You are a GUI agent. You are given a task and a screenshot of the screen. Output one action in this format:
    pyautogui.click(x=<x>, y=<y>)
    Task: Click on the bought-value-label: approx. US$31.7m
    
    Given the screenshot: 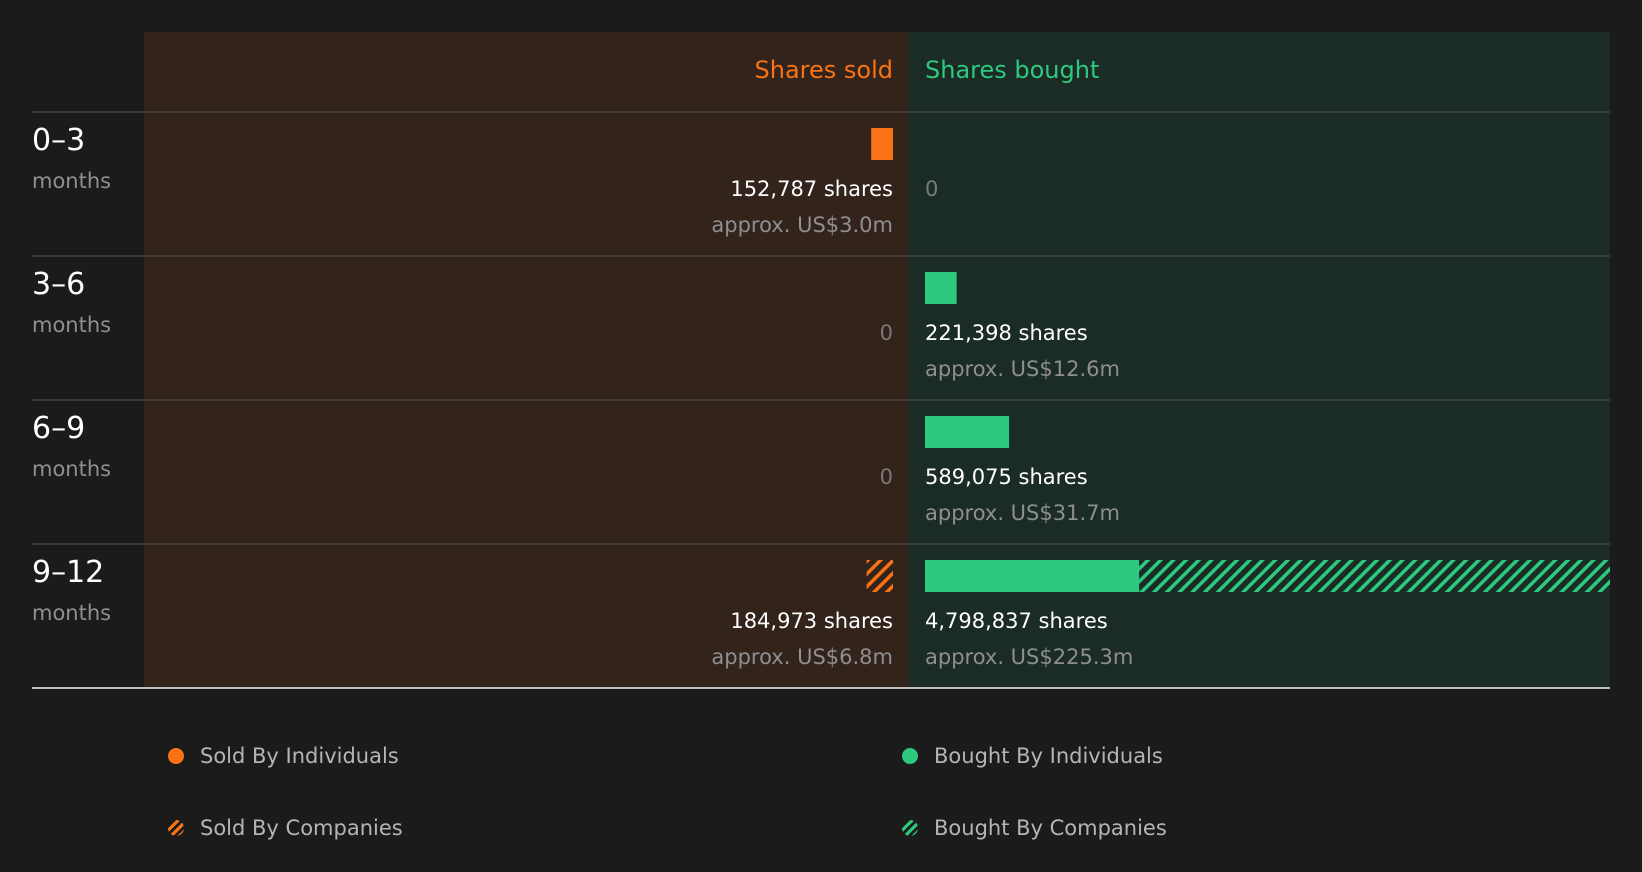 What is the action you would take?
    pyautogui.click(x=1022, y=513)
    